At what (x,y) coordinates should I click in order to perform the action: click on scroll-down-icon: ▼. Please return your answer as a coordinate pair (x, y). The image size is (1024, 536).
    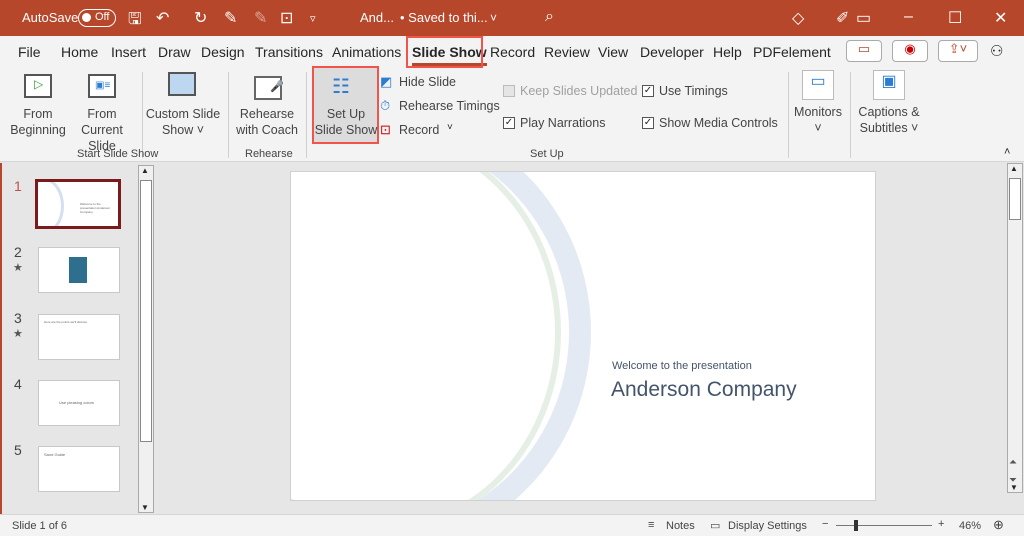
    Looking at the image, I should click on (145, 507).